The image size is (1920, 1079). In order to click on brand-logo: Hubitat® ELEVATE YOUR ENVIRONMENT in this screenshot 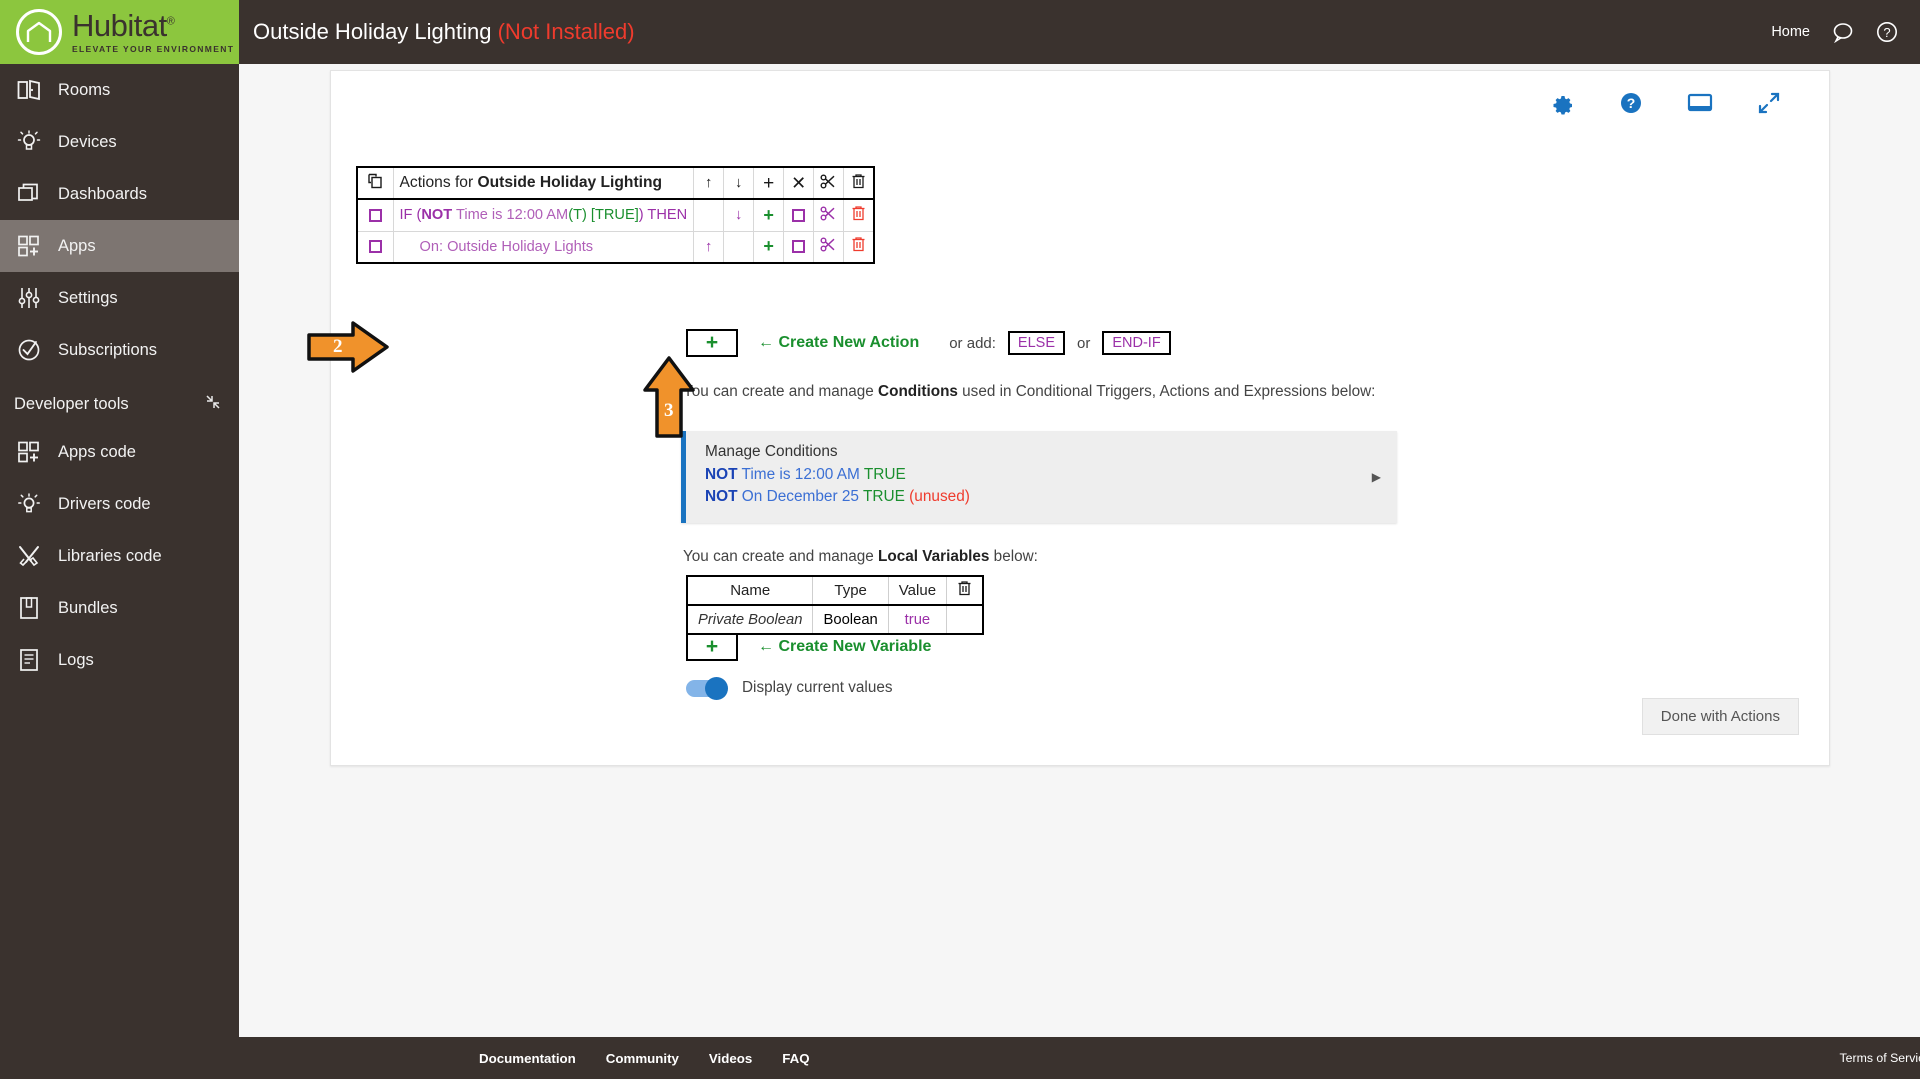, I will do `click(119, 32)`.